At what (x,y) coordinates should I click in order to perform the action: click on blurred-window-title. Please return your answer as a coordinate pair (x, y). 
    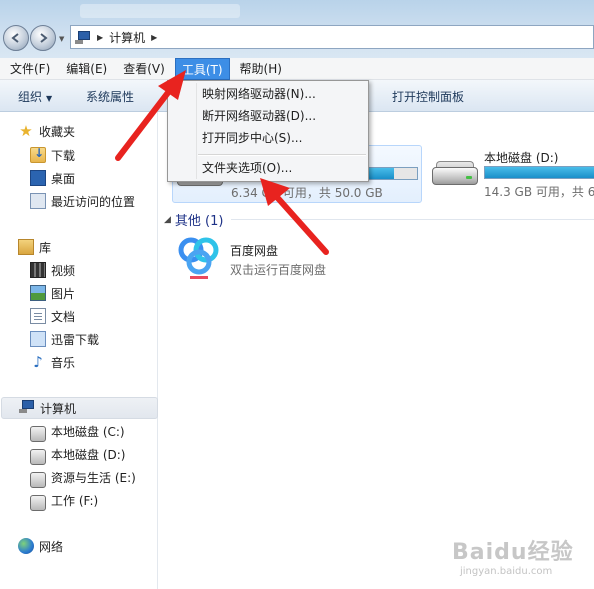
    Looking at the image, I should click on (160, 11).